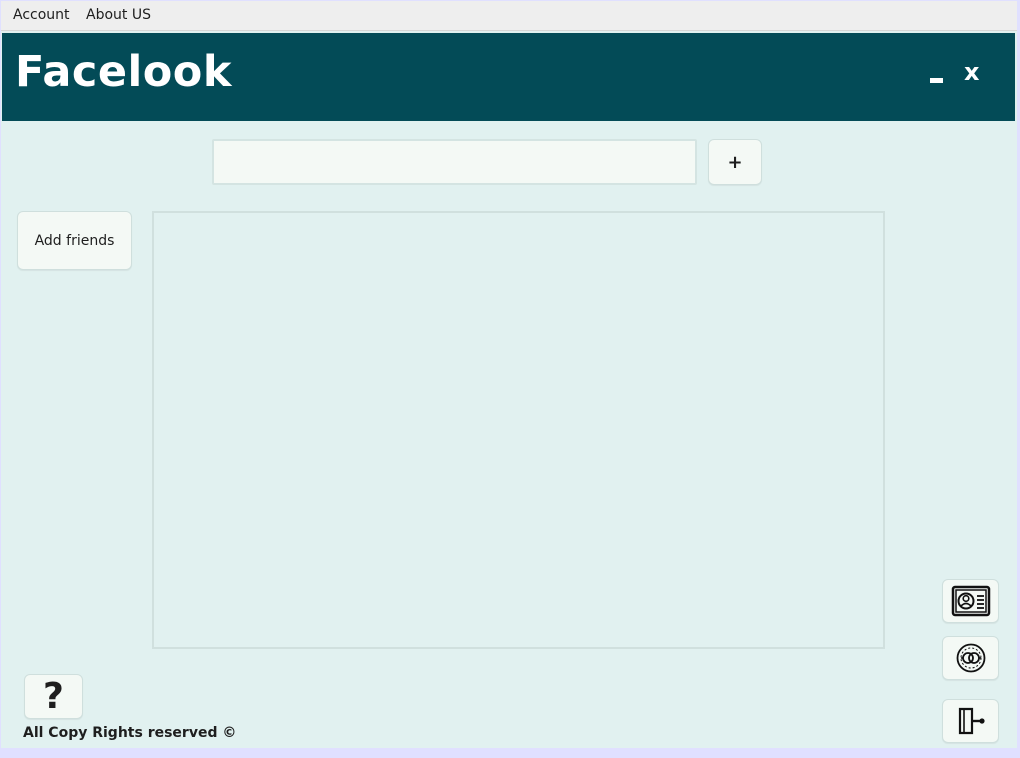 Image resolution: width=1020 pixels, height=758 pixels. What do you see at coordinates (454, 162) in the screenshot?
I see `search-input` at bounding box center [454, 162].